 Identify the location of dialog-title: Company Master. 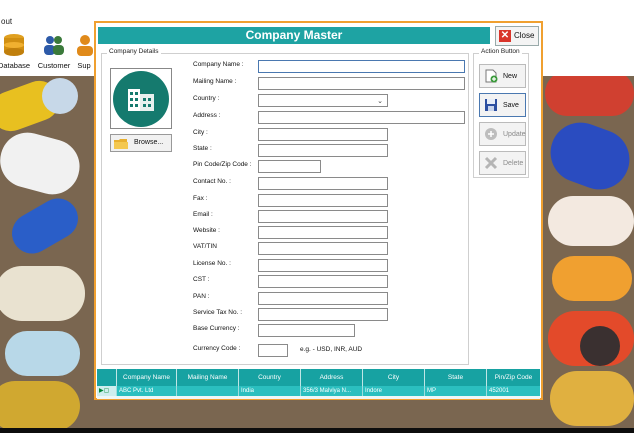
(294, 35).